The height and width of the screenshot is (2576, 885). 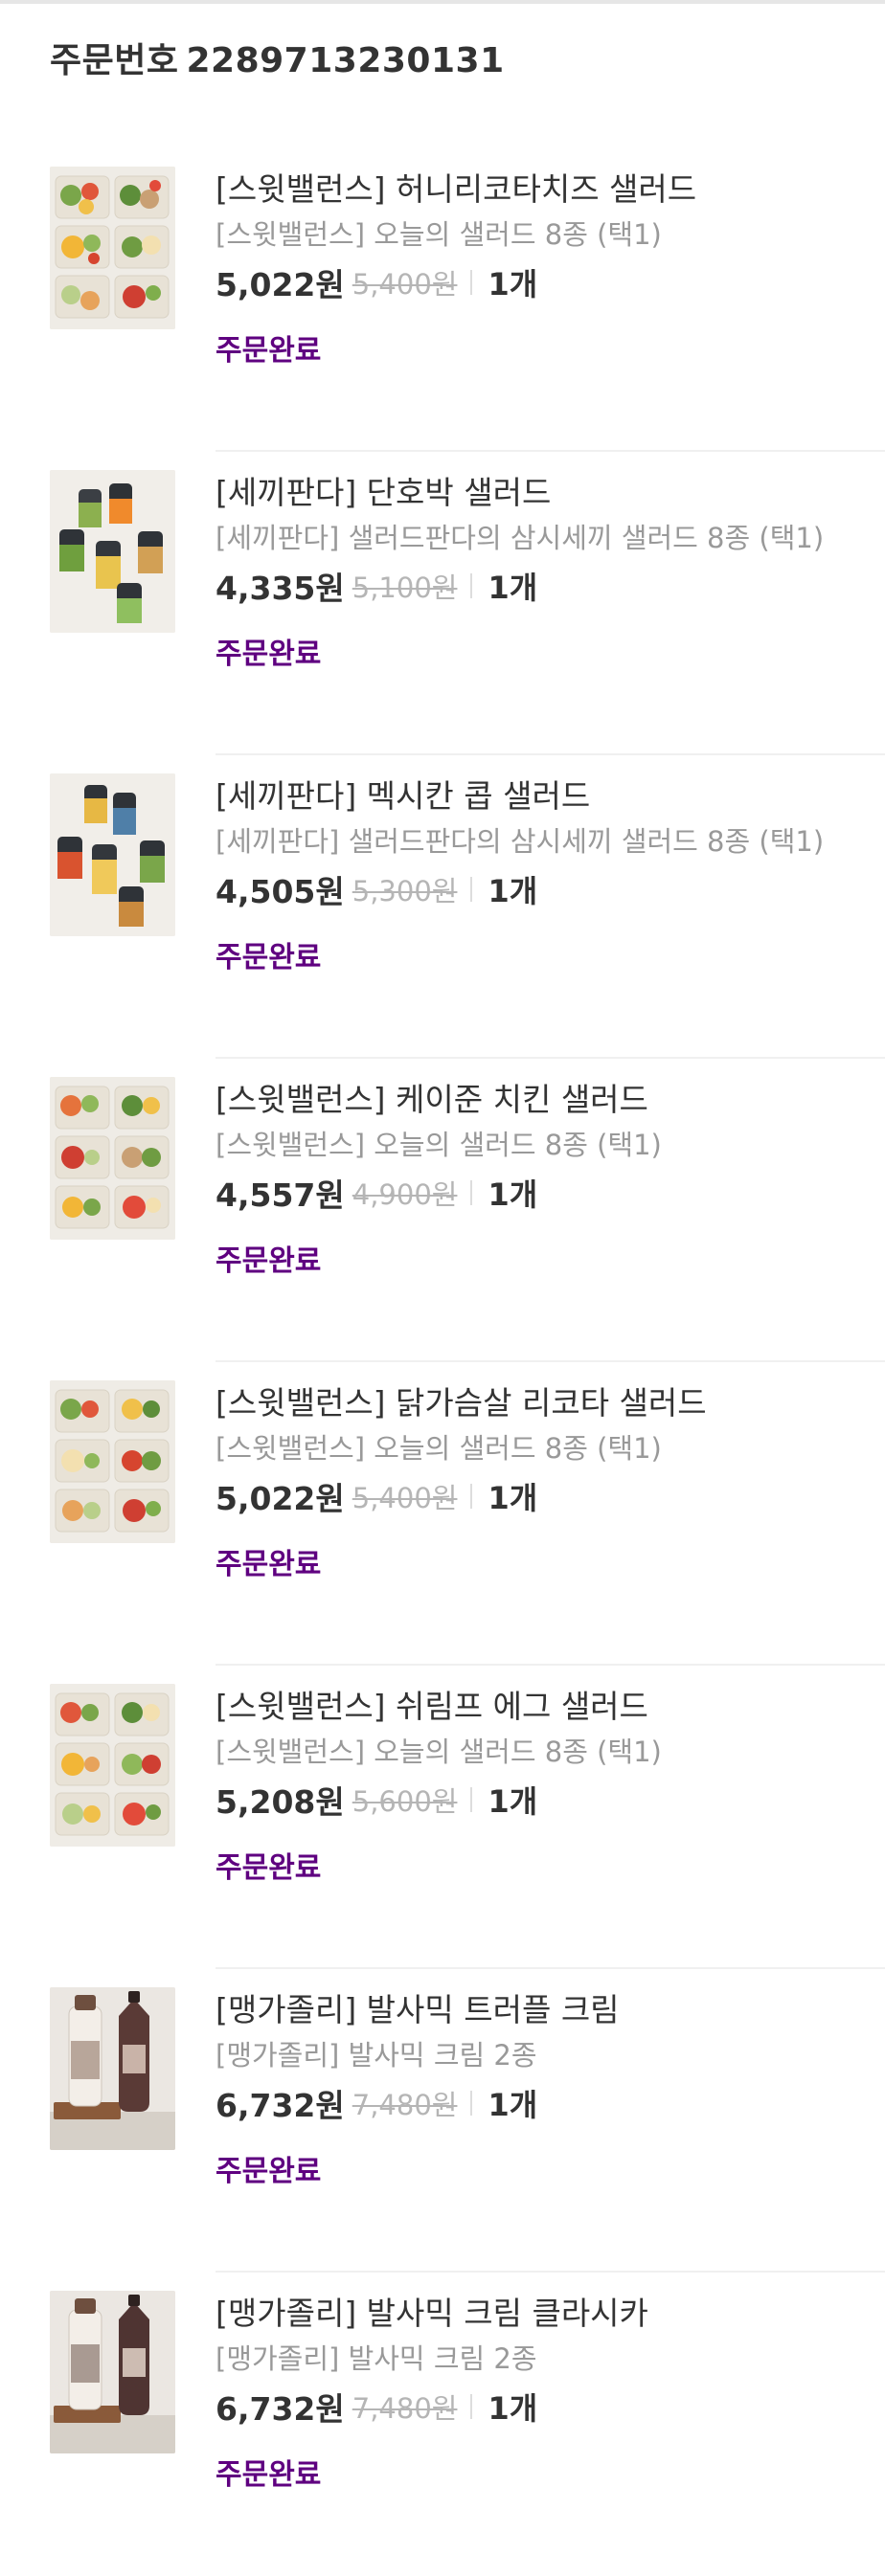 What do you see at coordinates (550, 1193) in the screenshot?
I see `price-row: 4,557원 4,900원 1개` at bounding box center [550, 1193].